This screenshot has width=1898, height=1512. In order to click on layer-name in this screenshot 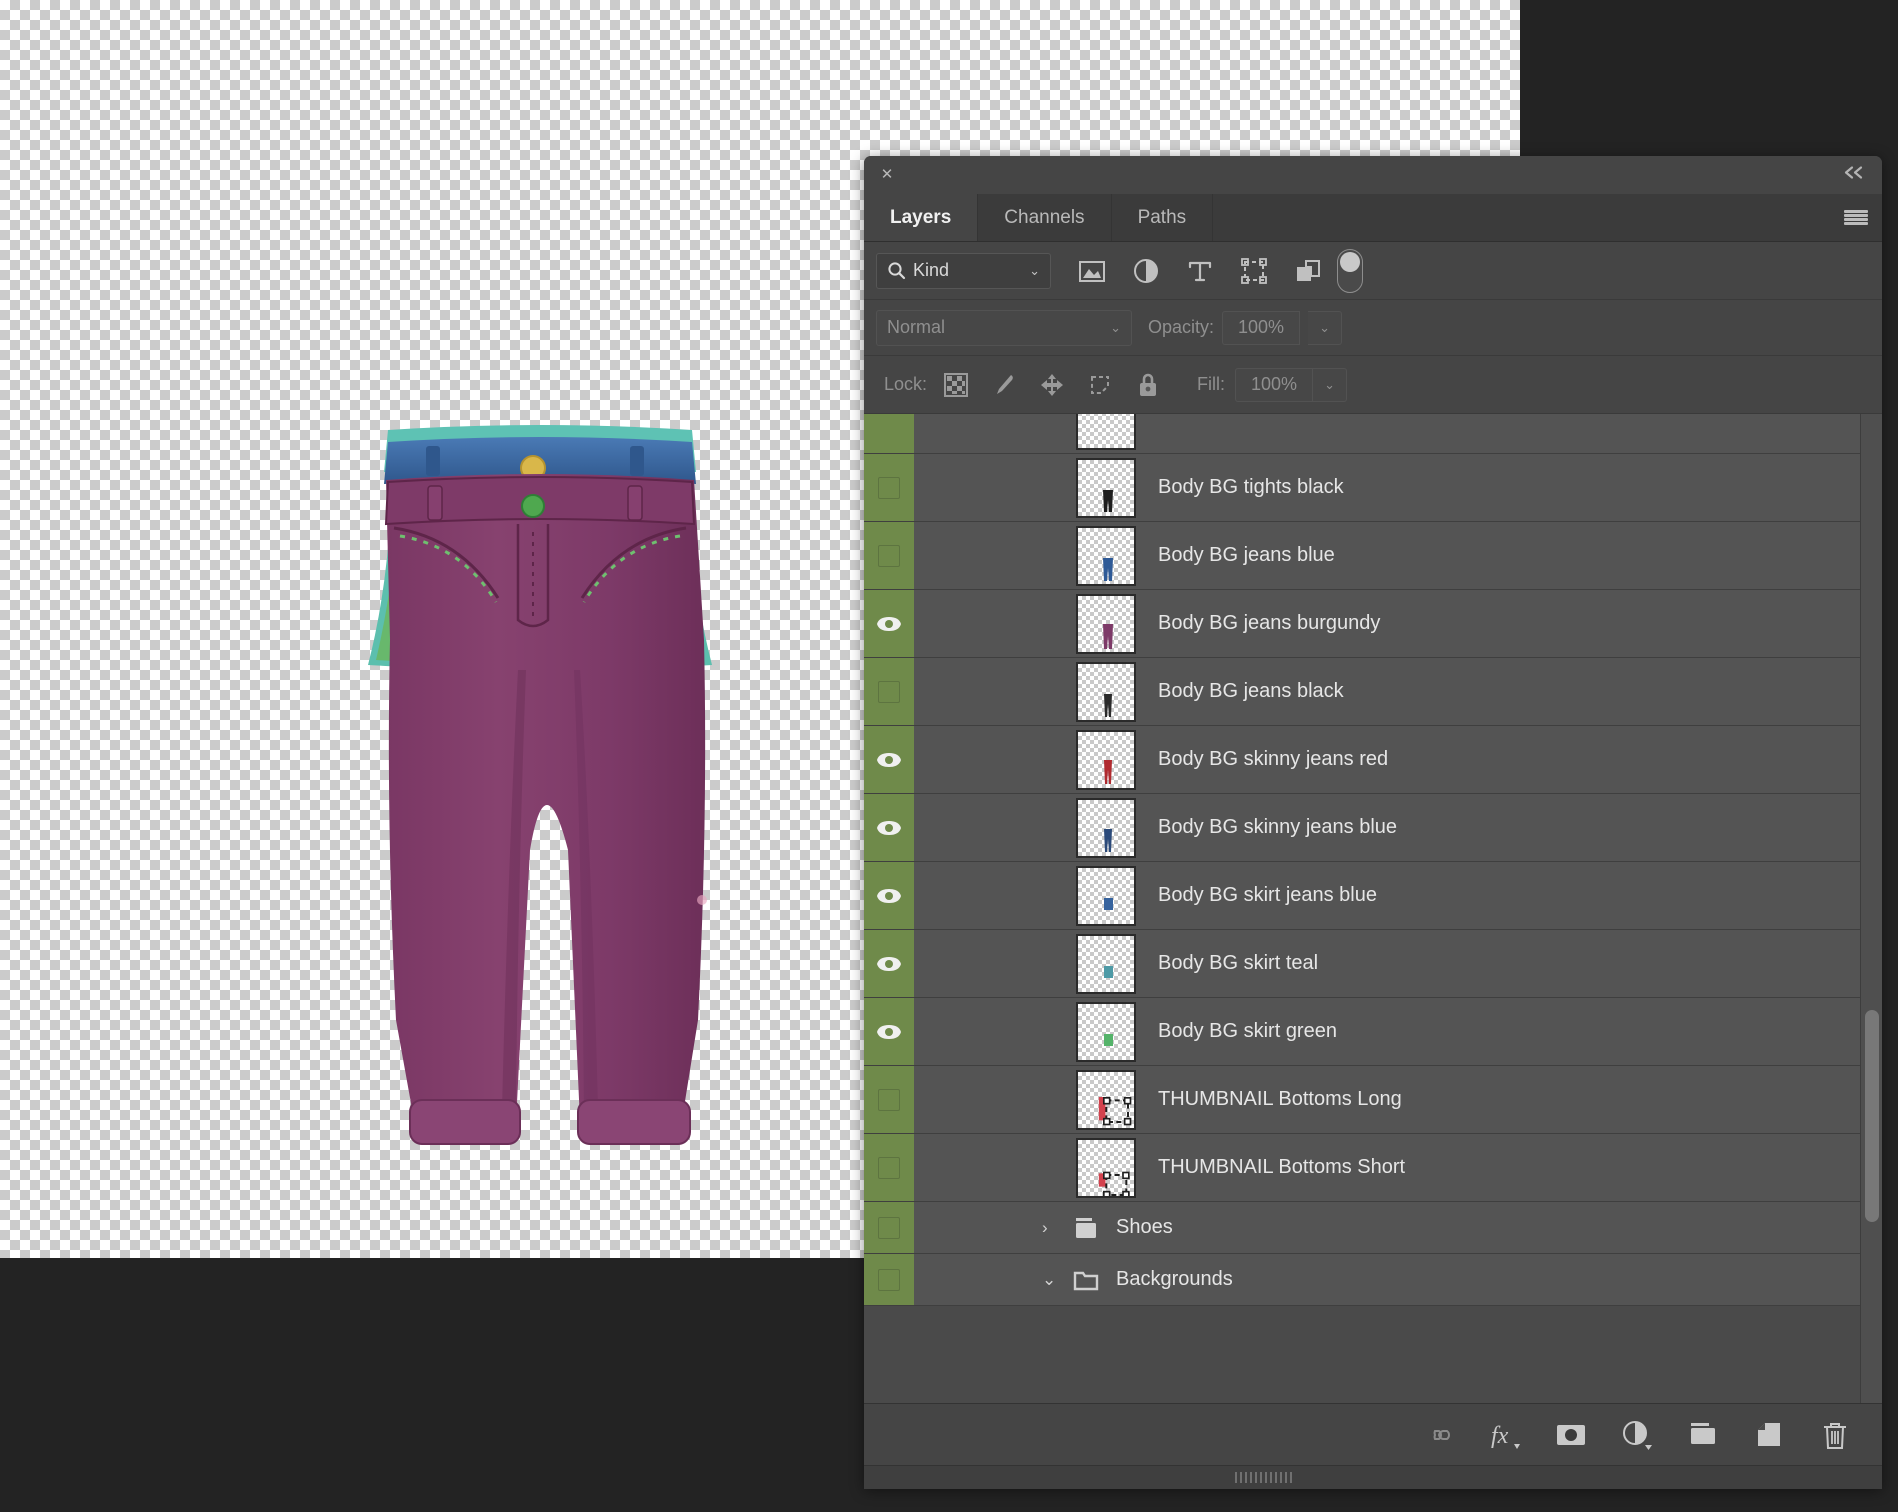, I will do `click(1500, 433)`.